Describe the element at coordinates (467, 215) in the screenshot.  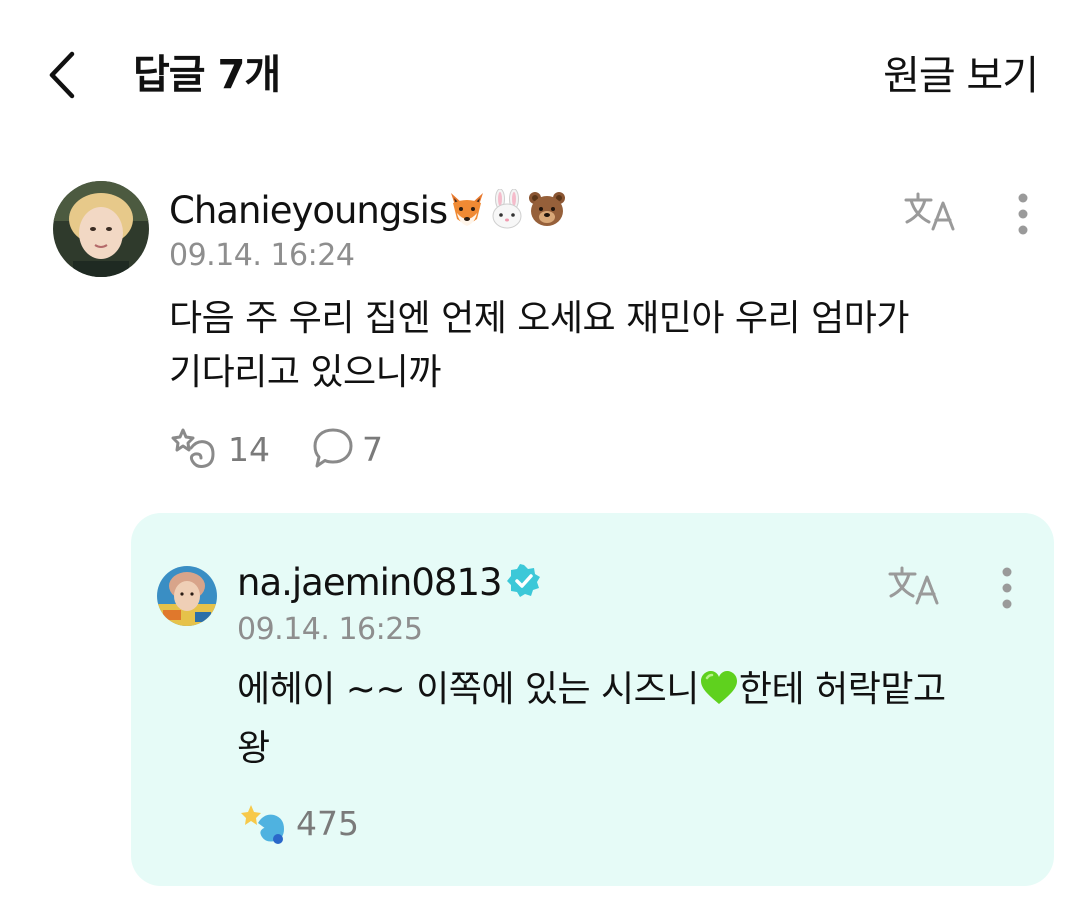
I see `fox-icon` at that location.